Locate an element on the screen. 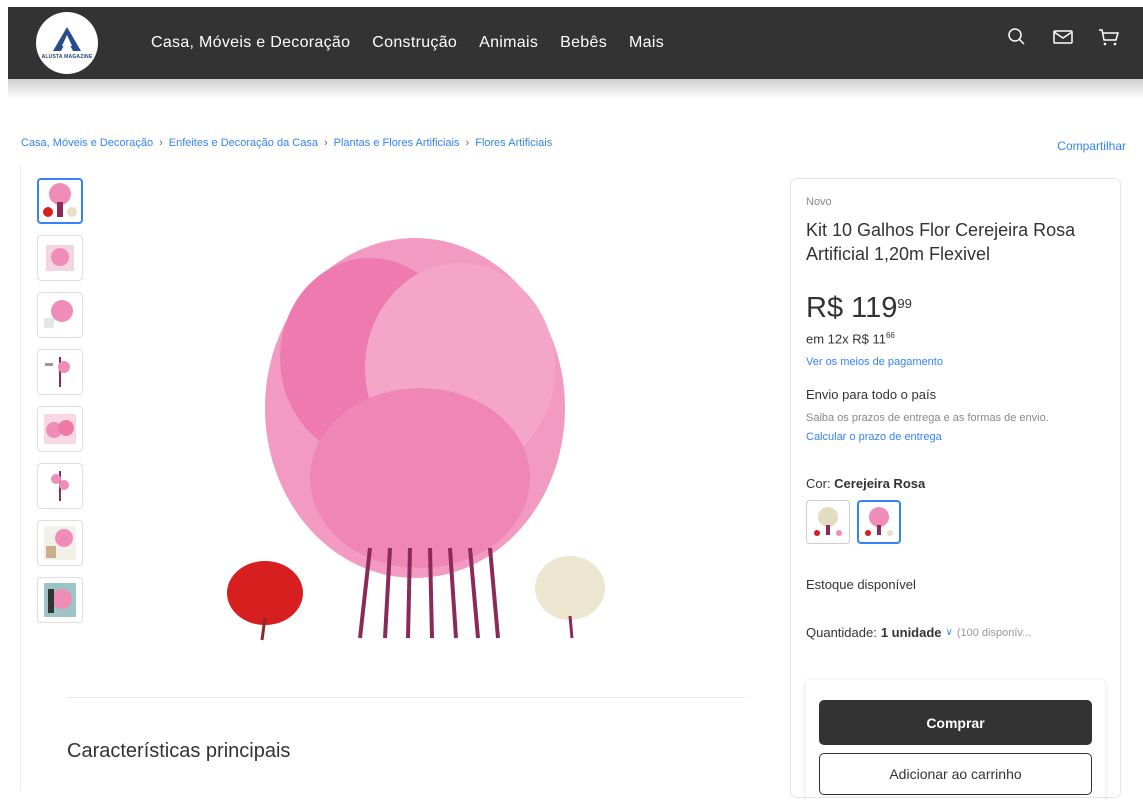 This screenshot has width=1143, height=800. white-bouquet is located at coordinates (570, 597).